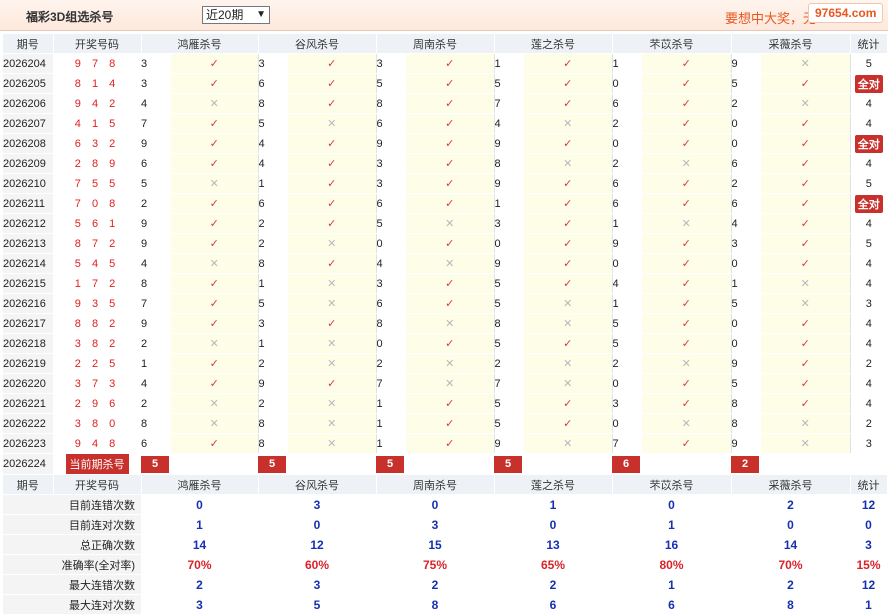  I want to click on table-row: 2026212 5 6 1 9 ✓ 2 ✓ 5 ✕ 3 ✓ 1 ✕ 4 ✓ 4, so click(445, 223).